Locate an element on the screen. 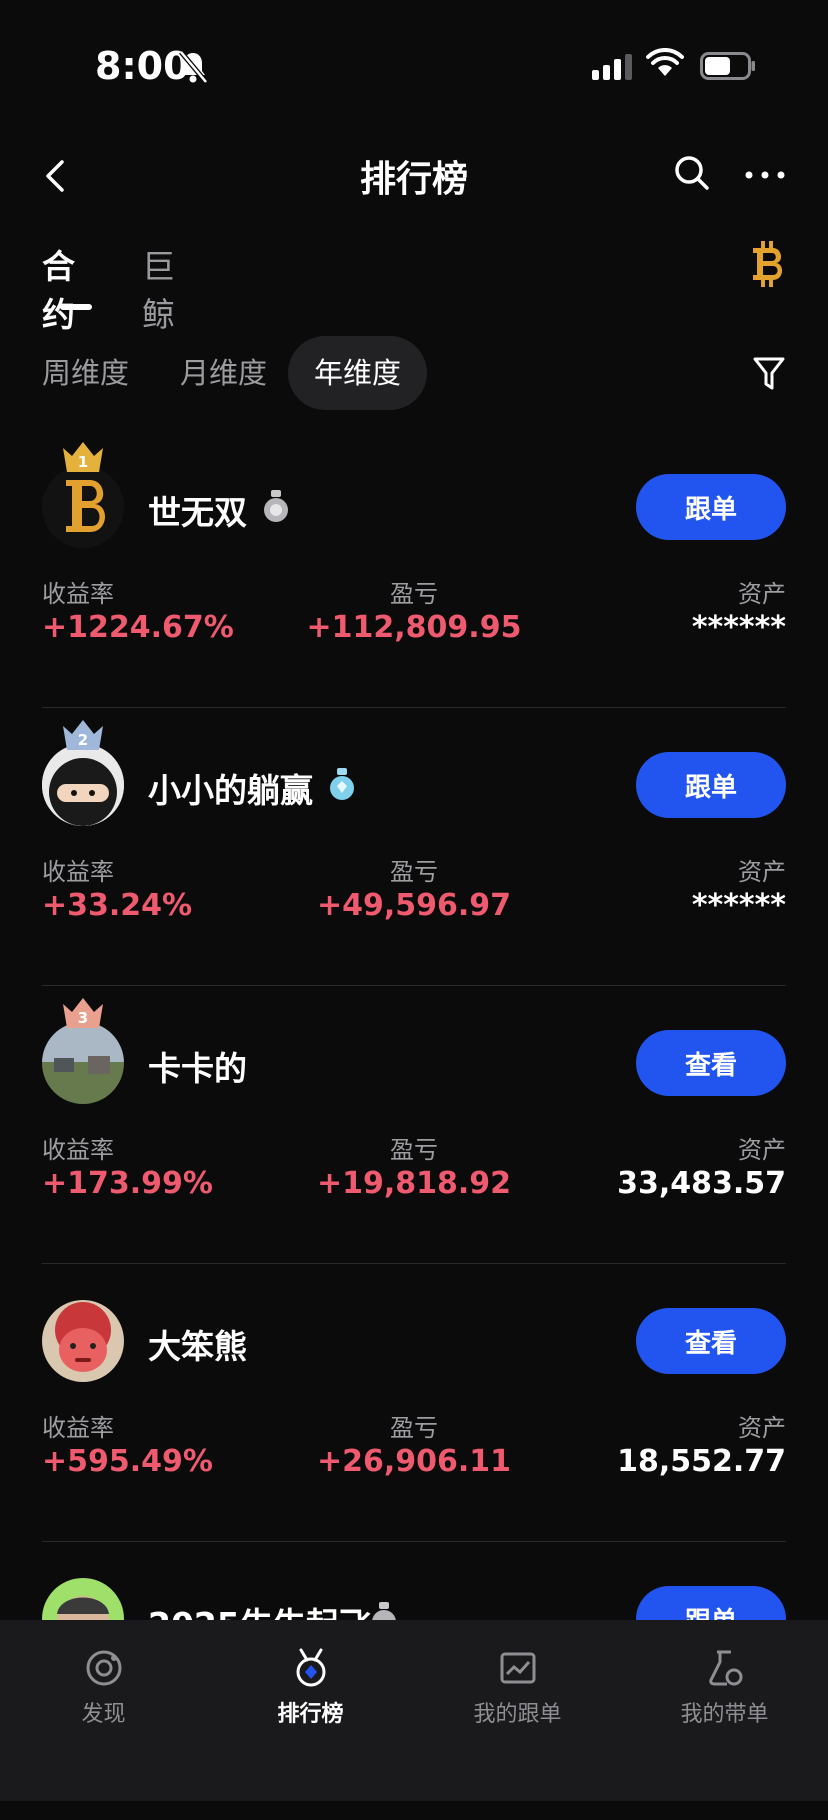  tab-contract: 合约 is located at coordinates (58, 288).